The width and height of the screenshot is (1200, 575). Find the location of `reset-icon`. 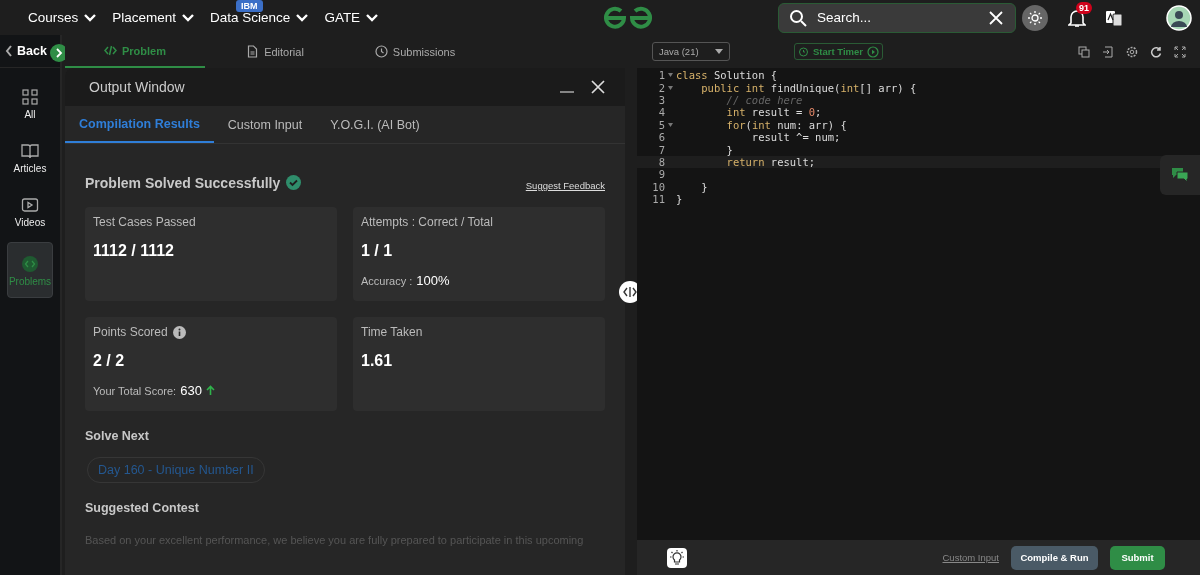

reset-icon is located at coordinates (1156, 51).